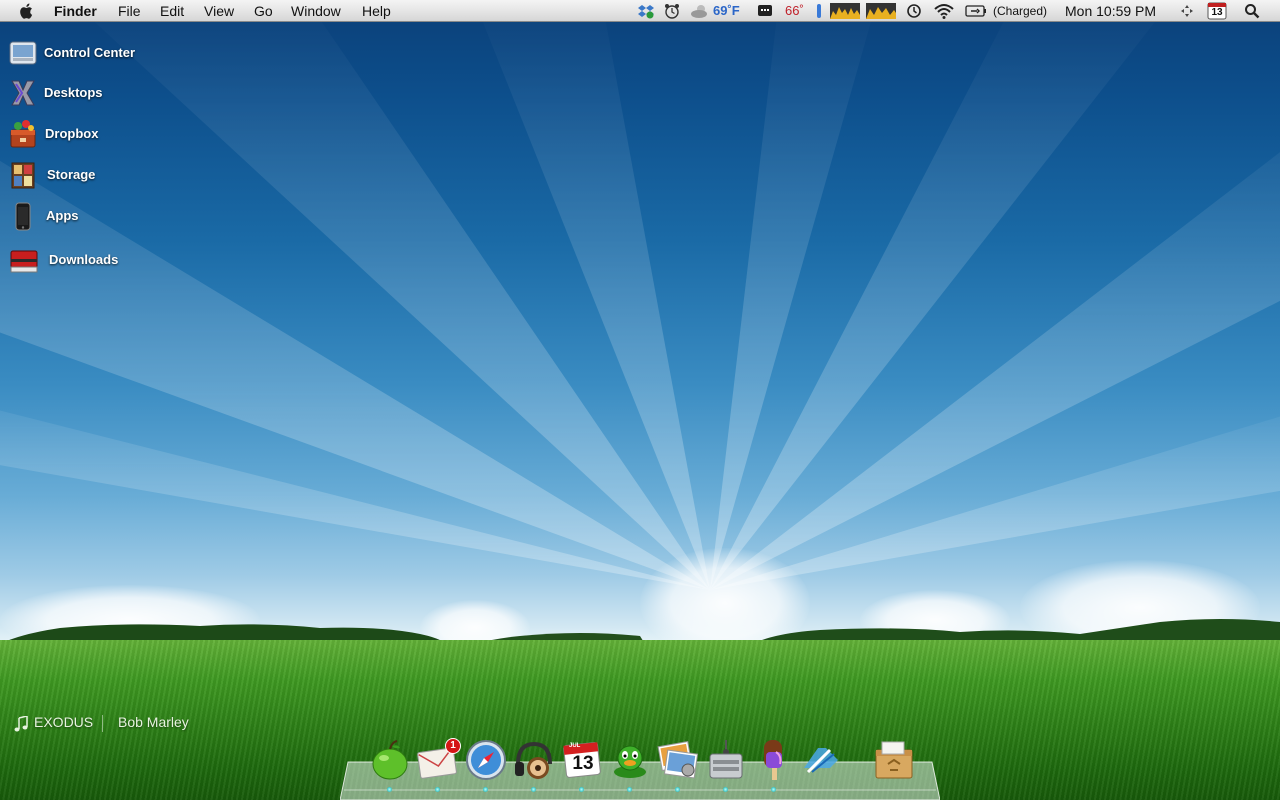 This screenshot has width=1280, height=800. What do you see at coordinates (89, 52) in the screenshot?
I see `desktop-item-label: Control Center` at bounding box center [89, 52].